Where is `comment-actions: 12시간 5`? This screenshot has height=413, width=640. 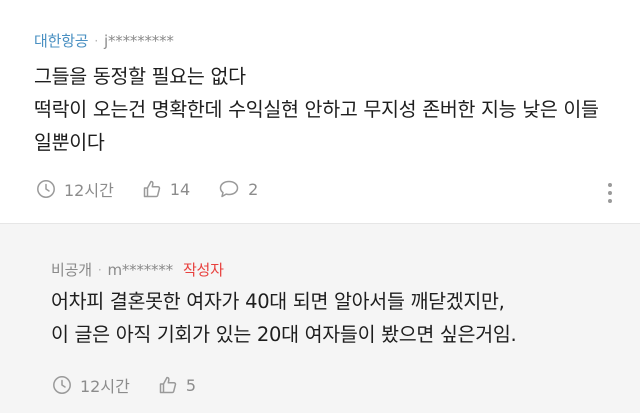 comment-actions: 12시간 5 is located at coordinates (138, 385).